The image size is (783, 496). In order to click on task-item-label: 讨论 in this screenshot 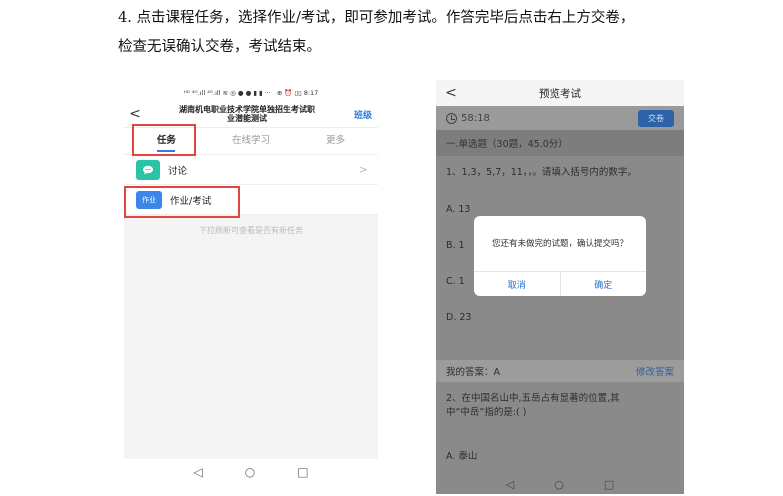, I will do `click(178, 171)`.